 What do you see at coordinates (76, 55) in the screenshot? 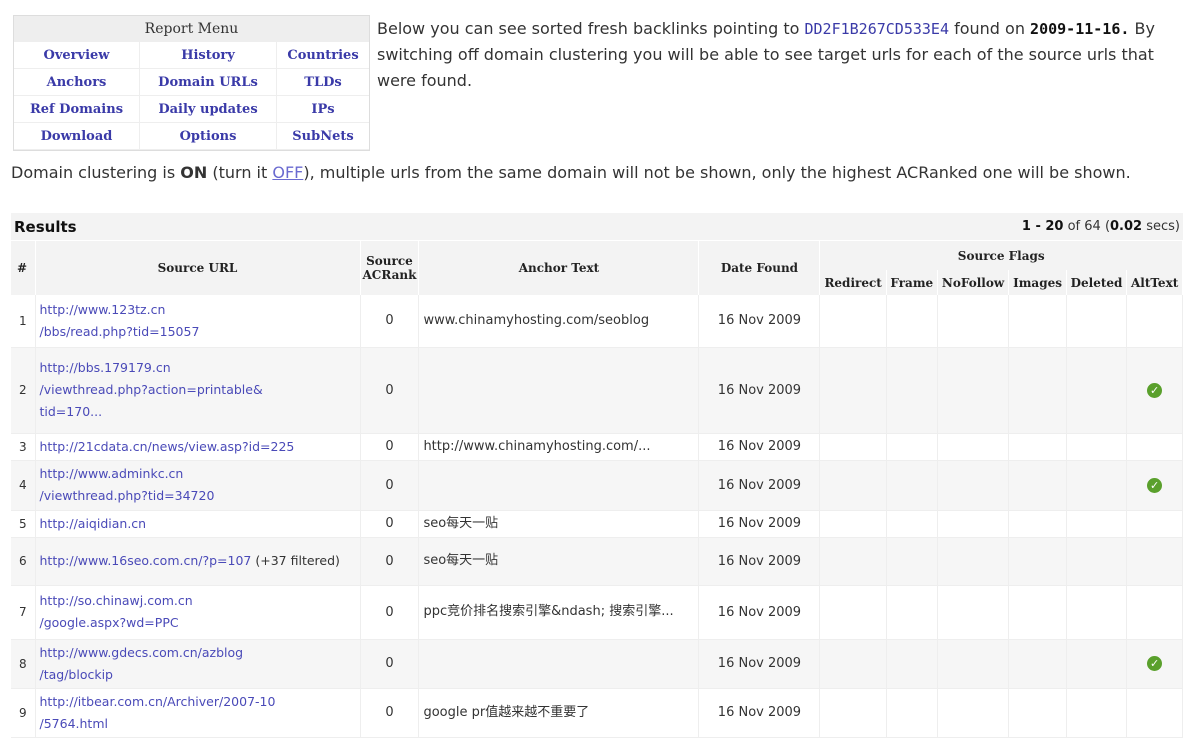
I see `menu-item-overview: Overview` at bounding box center [76, 55].